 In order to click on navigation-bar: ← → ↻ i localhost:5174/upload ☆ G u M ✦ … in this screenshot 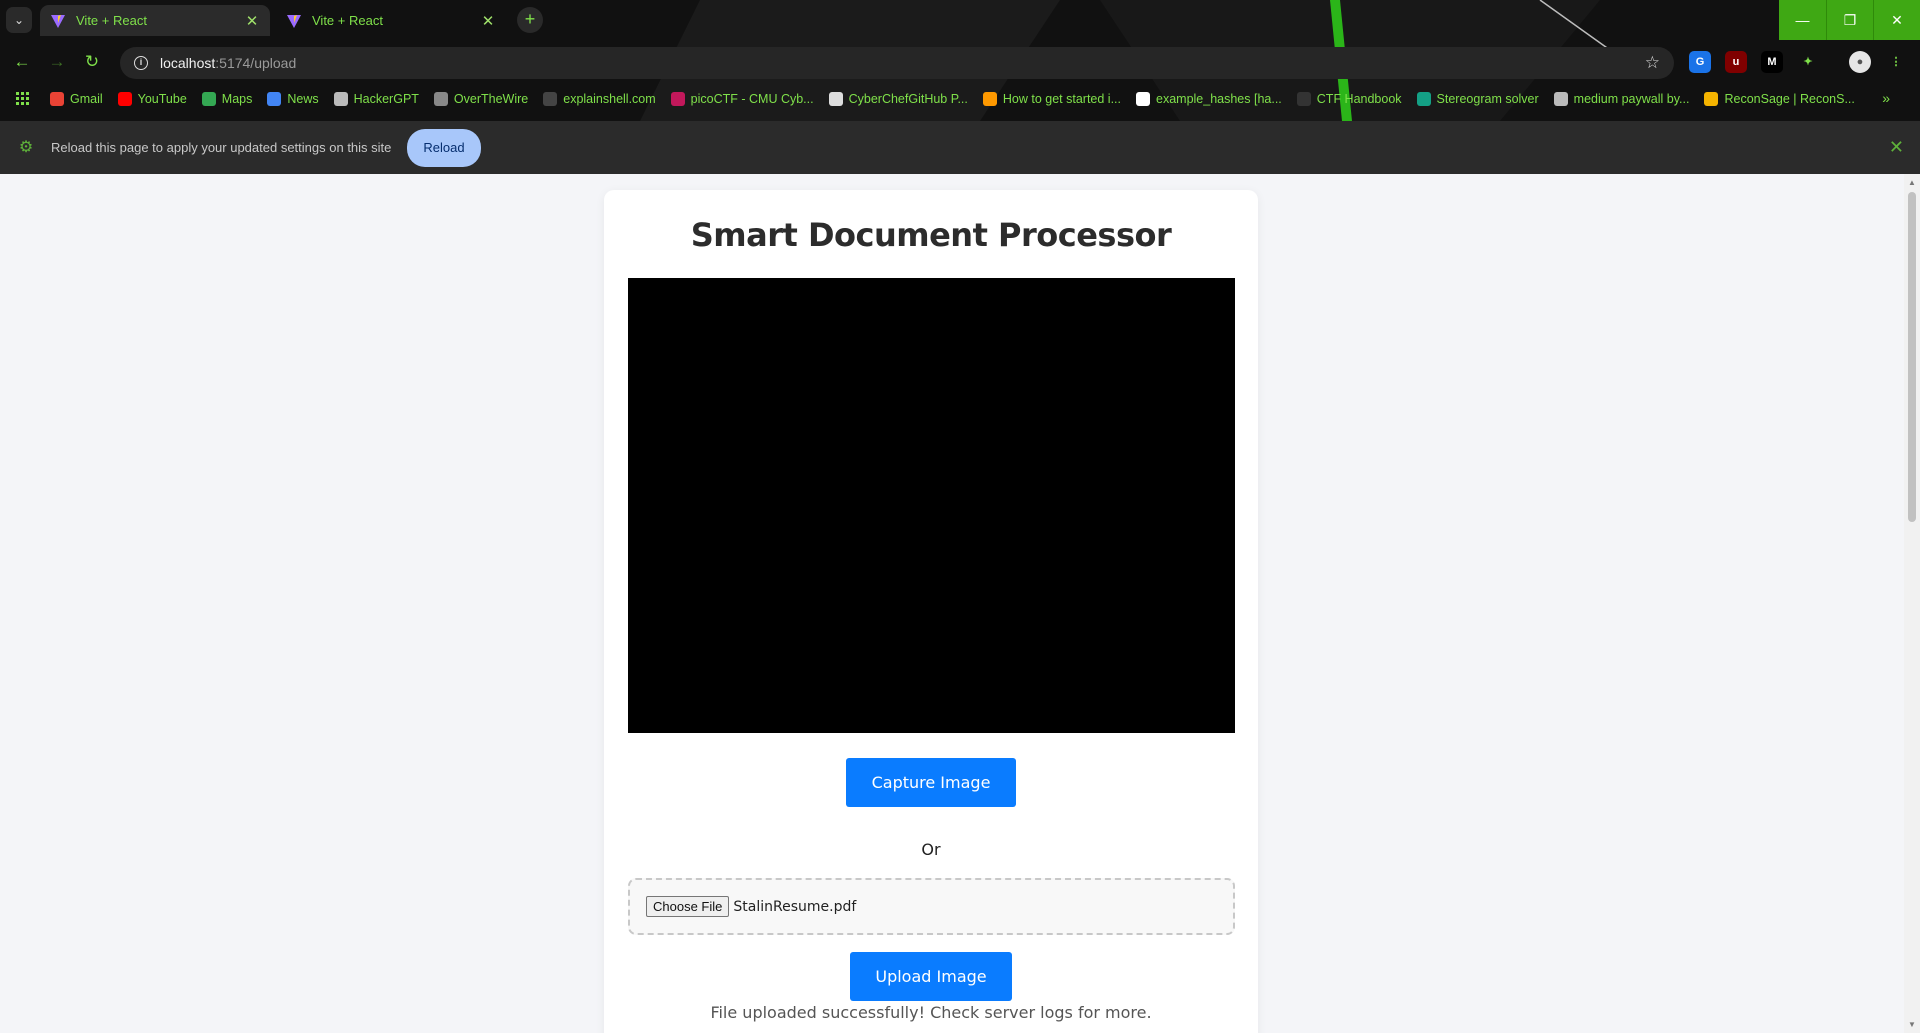, I will do `click(960, 62)`.